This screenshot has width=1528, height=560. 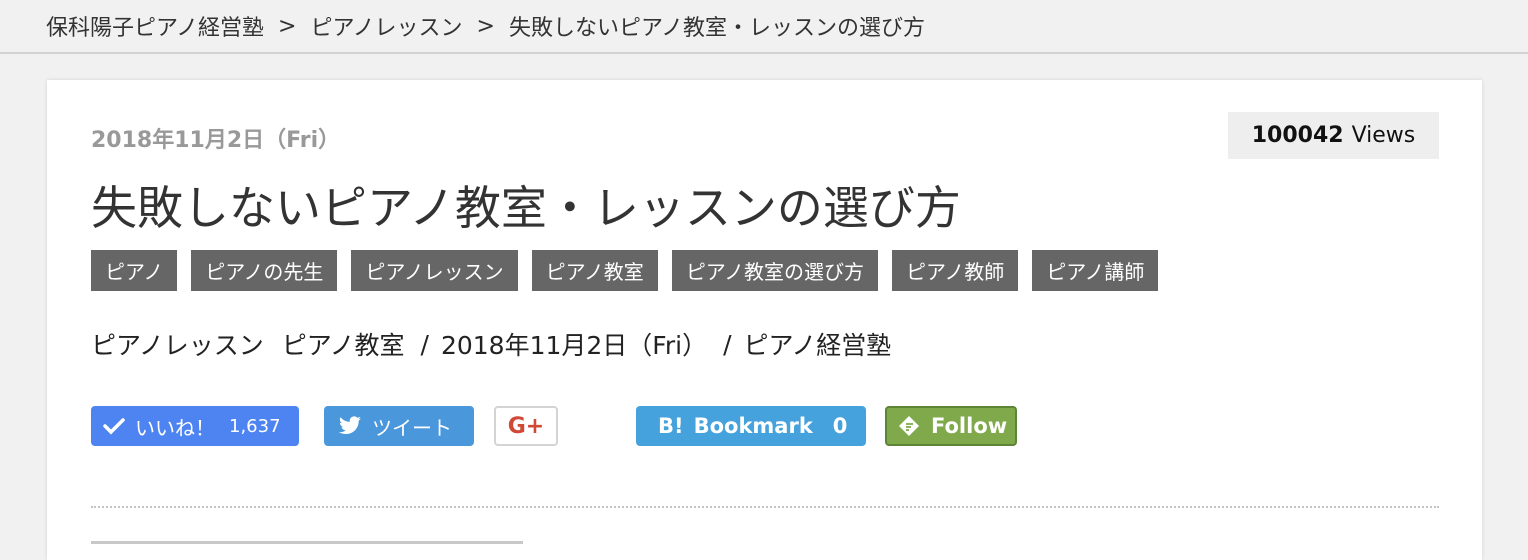 I want to click on tag-item: ピアノレッスン, so click(x=434, y=270).